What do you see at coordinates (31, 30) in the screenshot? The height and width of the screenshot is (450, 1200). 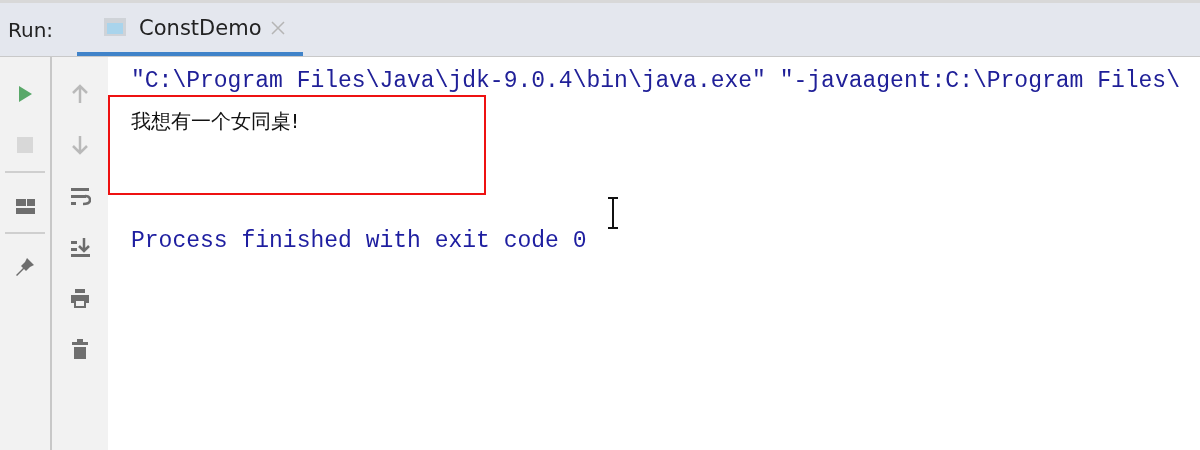 I see `panel-label: Run:` at bounding box center [31, 30].